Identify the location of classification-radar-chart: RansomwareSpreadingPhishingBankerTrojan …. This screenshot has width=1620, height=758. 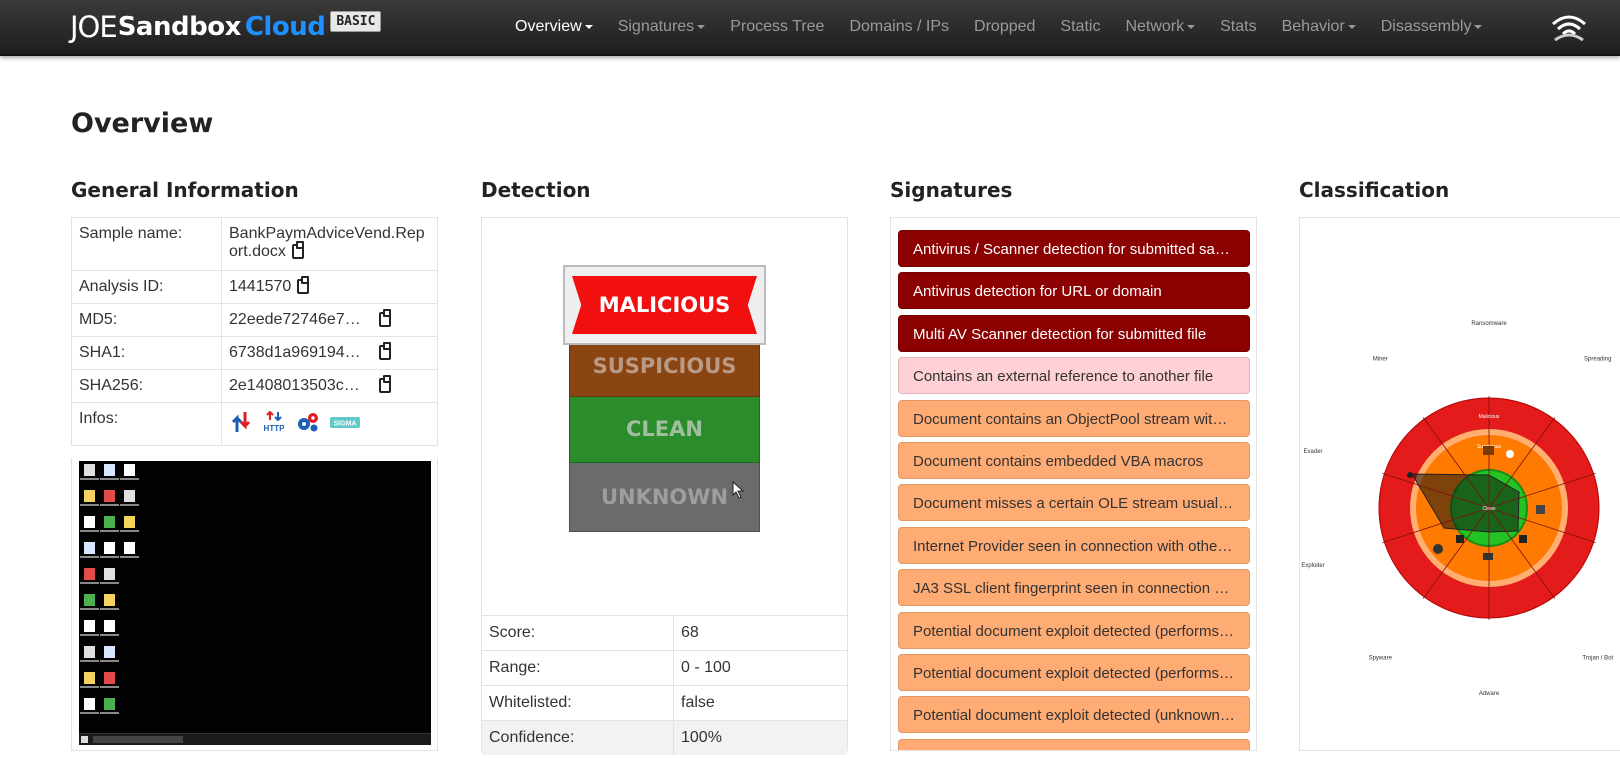
(1460, 484).